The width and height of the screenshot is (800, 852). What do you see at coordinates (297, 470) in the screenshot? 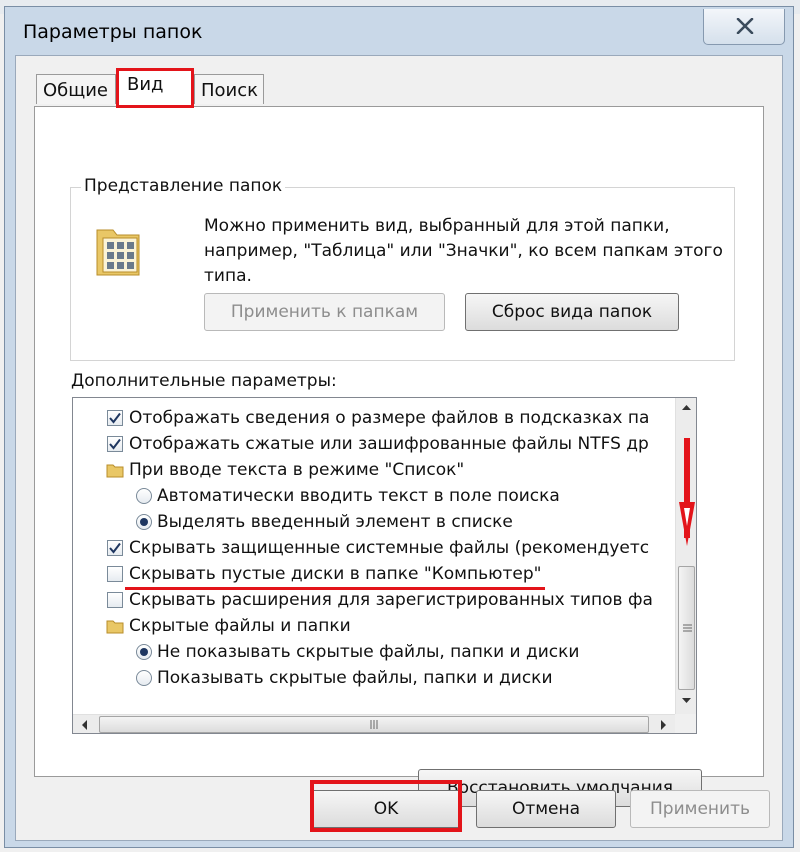
I see `list-item-label: При вводе текста в режиме "Список"` at bounding box center [297, 470].